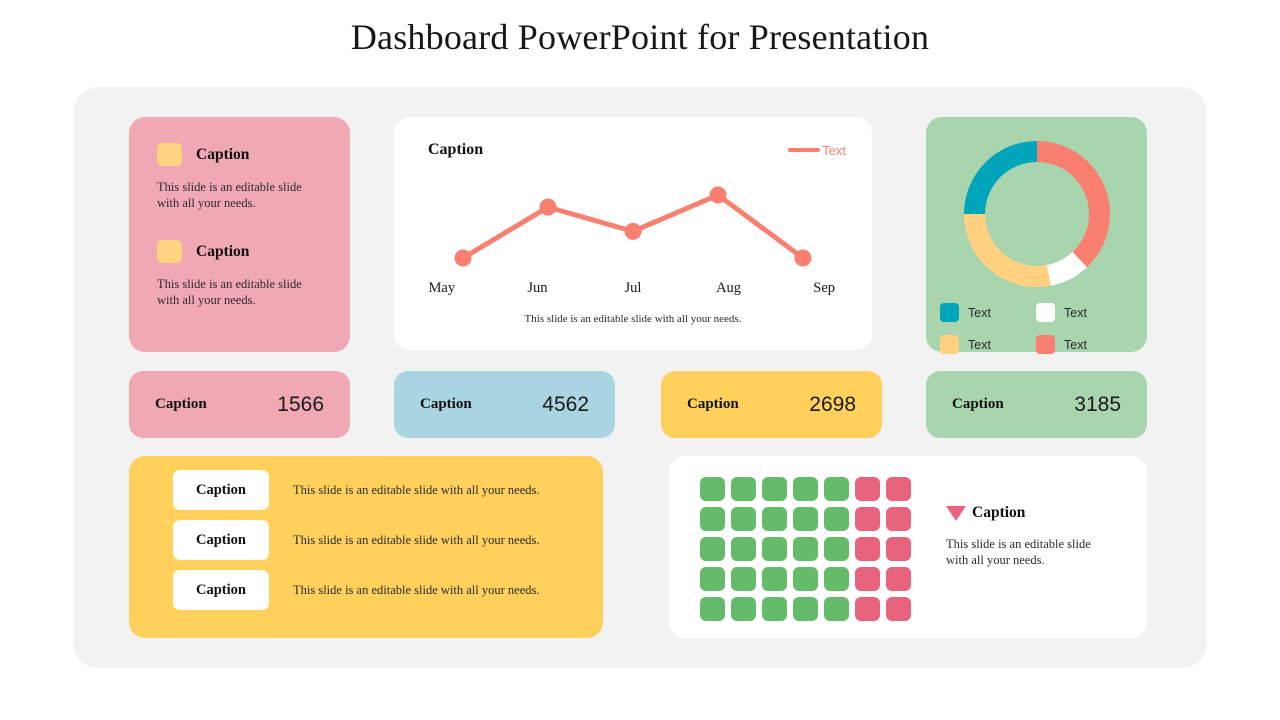  I want to click on waffle-chart-header: Caption, so click(1036, 513).